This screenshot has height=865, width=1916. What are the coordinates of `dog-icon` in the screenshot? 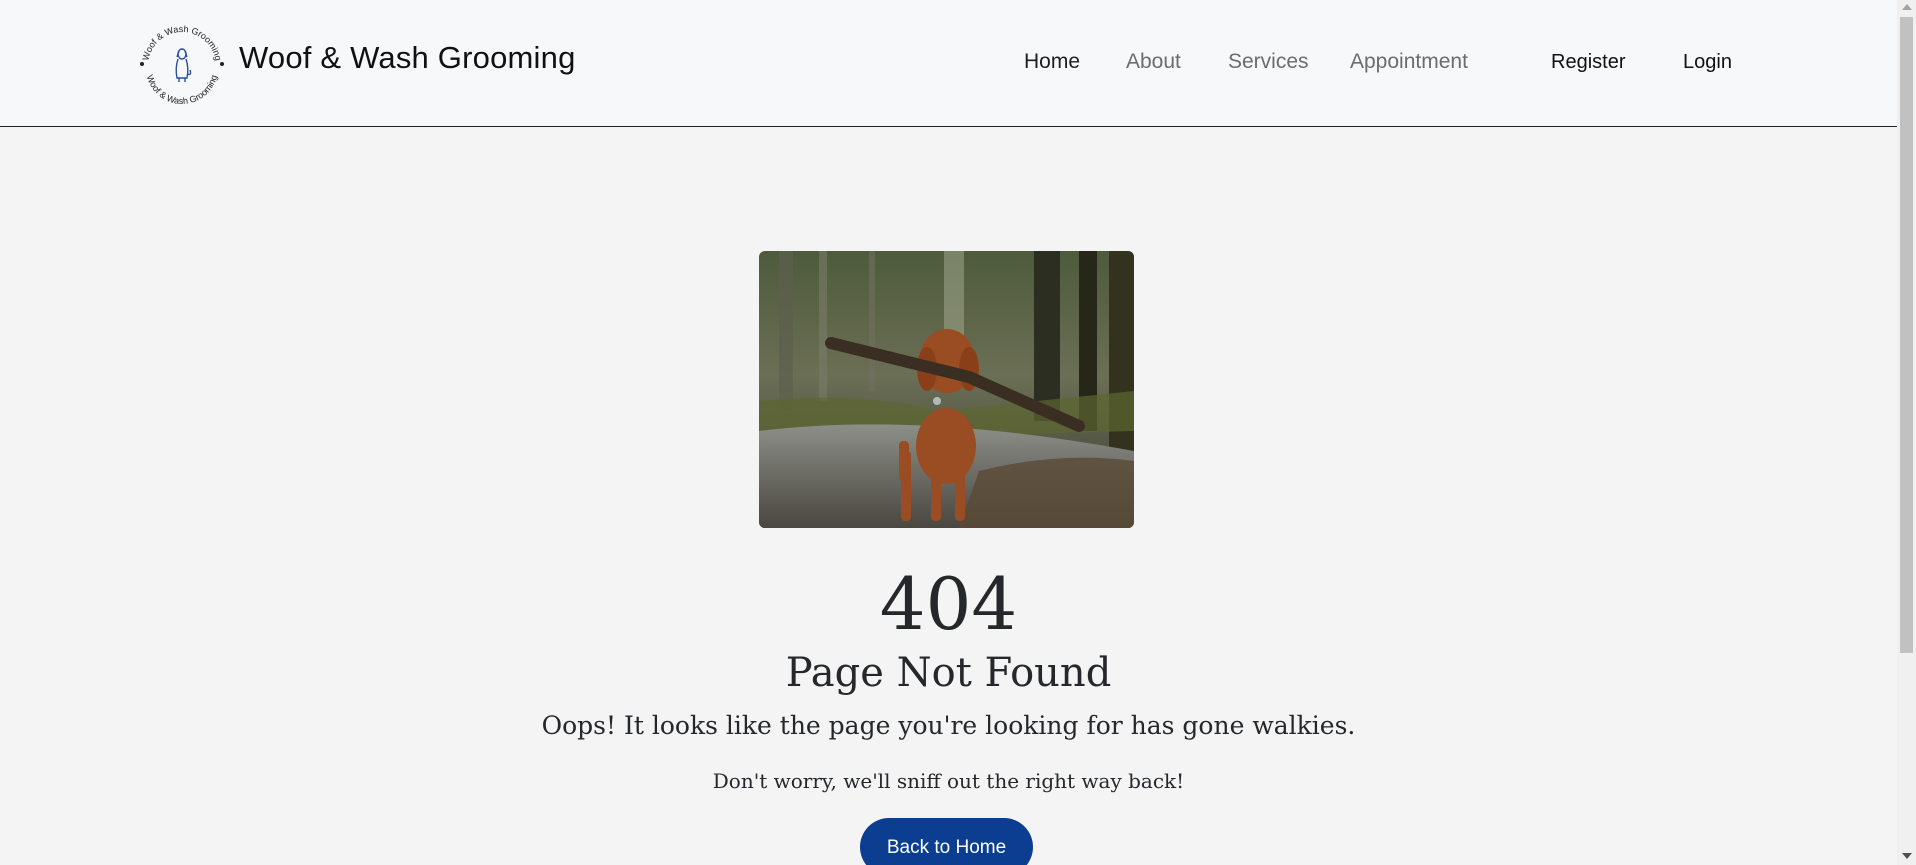 It's located at (183, 65).